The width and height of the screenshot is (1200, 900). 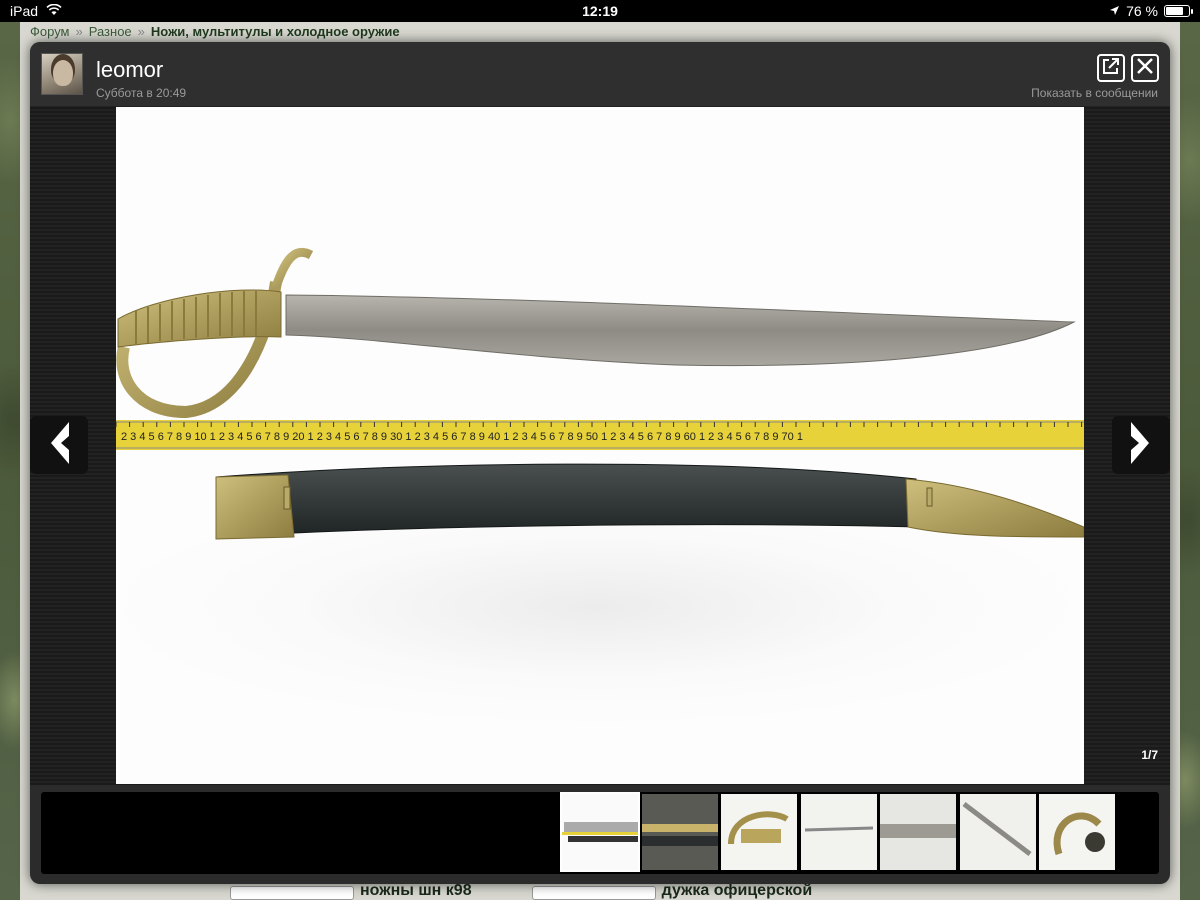 I want to click on arrow-left-icon, so click(x=59, y=445).